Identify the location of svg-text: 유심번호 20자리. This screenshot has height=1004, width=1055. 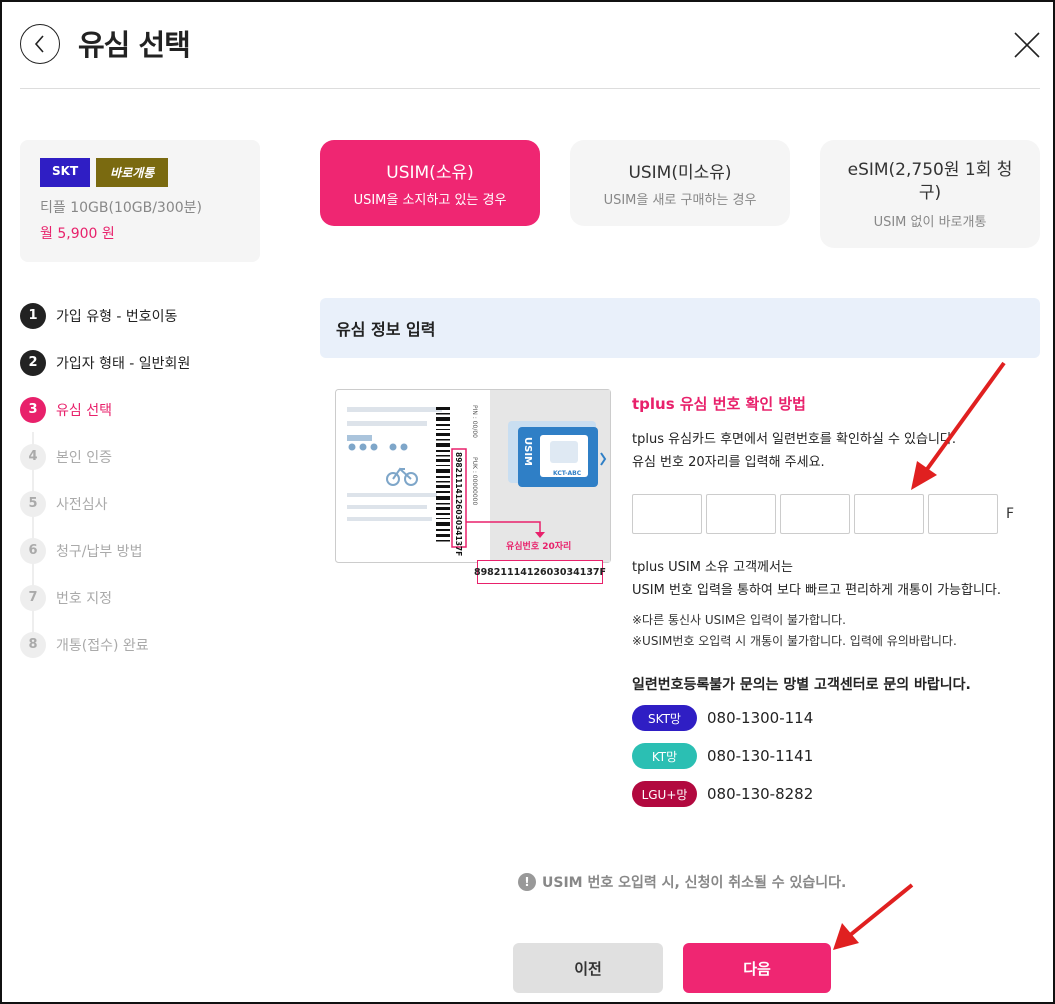
(538, 546).